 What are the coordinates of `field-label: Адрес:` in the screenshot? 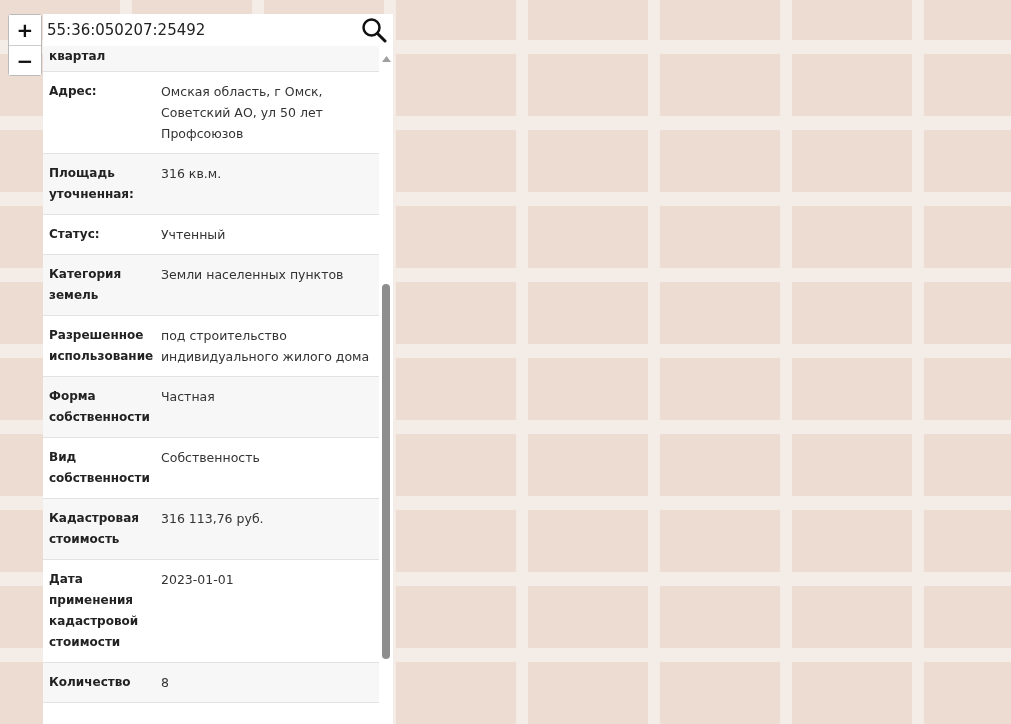 It's located at (73, 91).